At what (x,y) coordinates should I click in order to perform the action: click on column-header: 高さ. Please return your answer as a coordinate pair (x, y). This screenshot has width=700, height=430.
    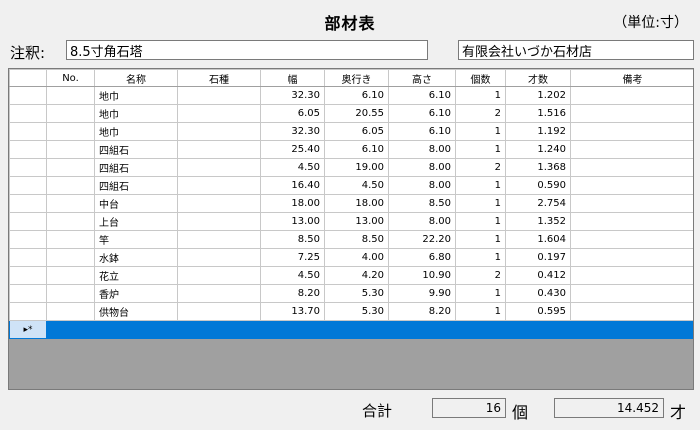
    Looking at the image, I should click on (422, 78).